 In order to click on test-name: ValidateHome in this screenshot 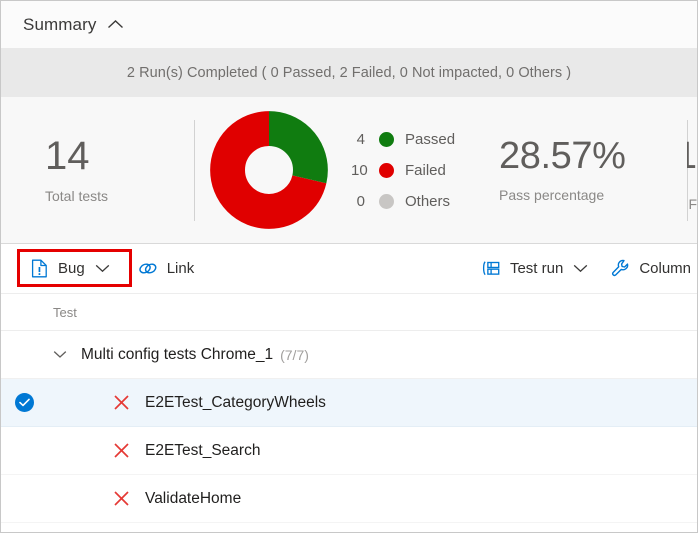, I will do `click(193, 498)`.